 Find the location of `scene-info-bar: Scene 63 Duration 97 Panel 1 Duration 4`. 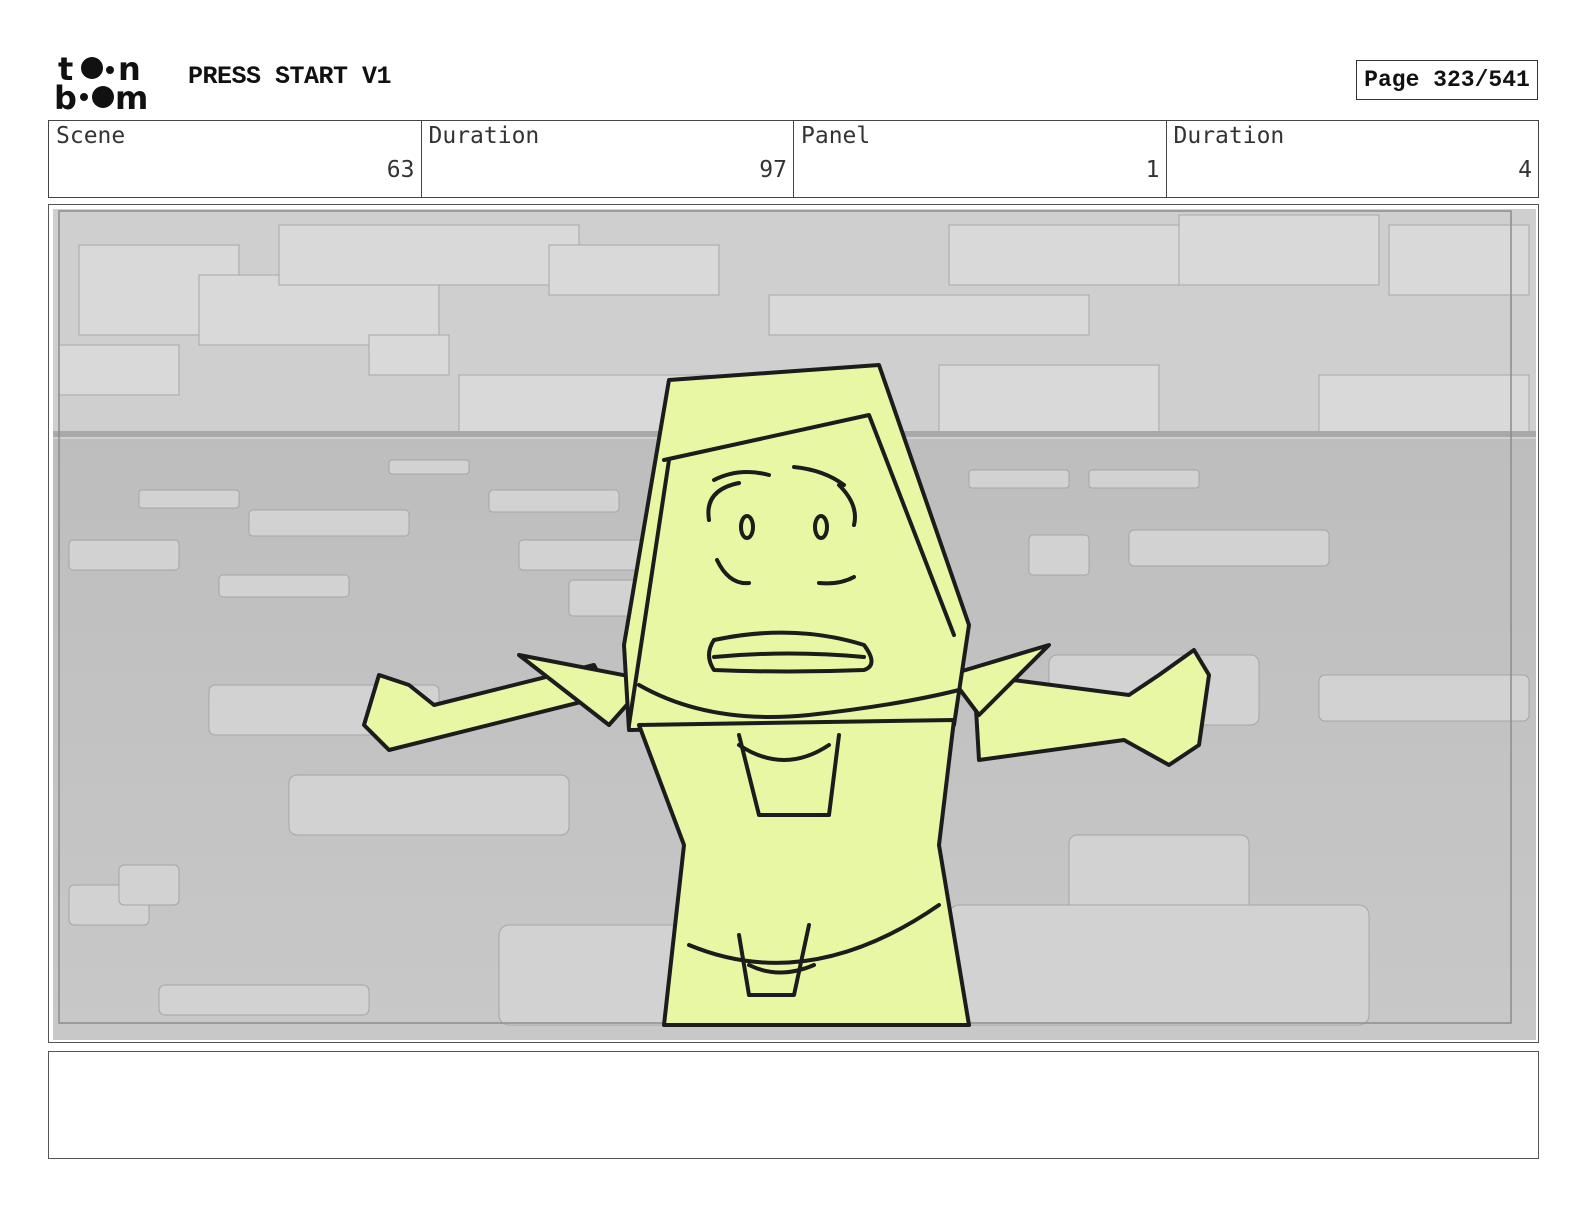

scene-info-bar: Scene 63 Duration 97 Panel 1 Duration 4 is located at coordinates (793, 159).